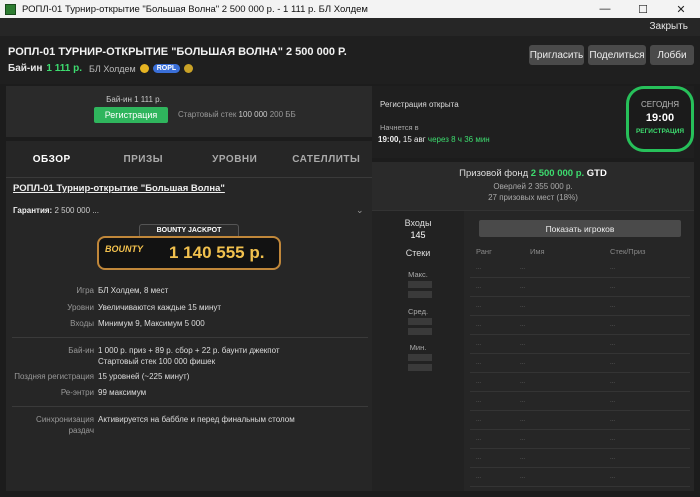 Image resolution: width=700 pixels, height=497 pixels. Describe the element at coordinates (151, 323) in the screenshot. I see `row-value: Минимум 9, Максимум 5 000` at that location.